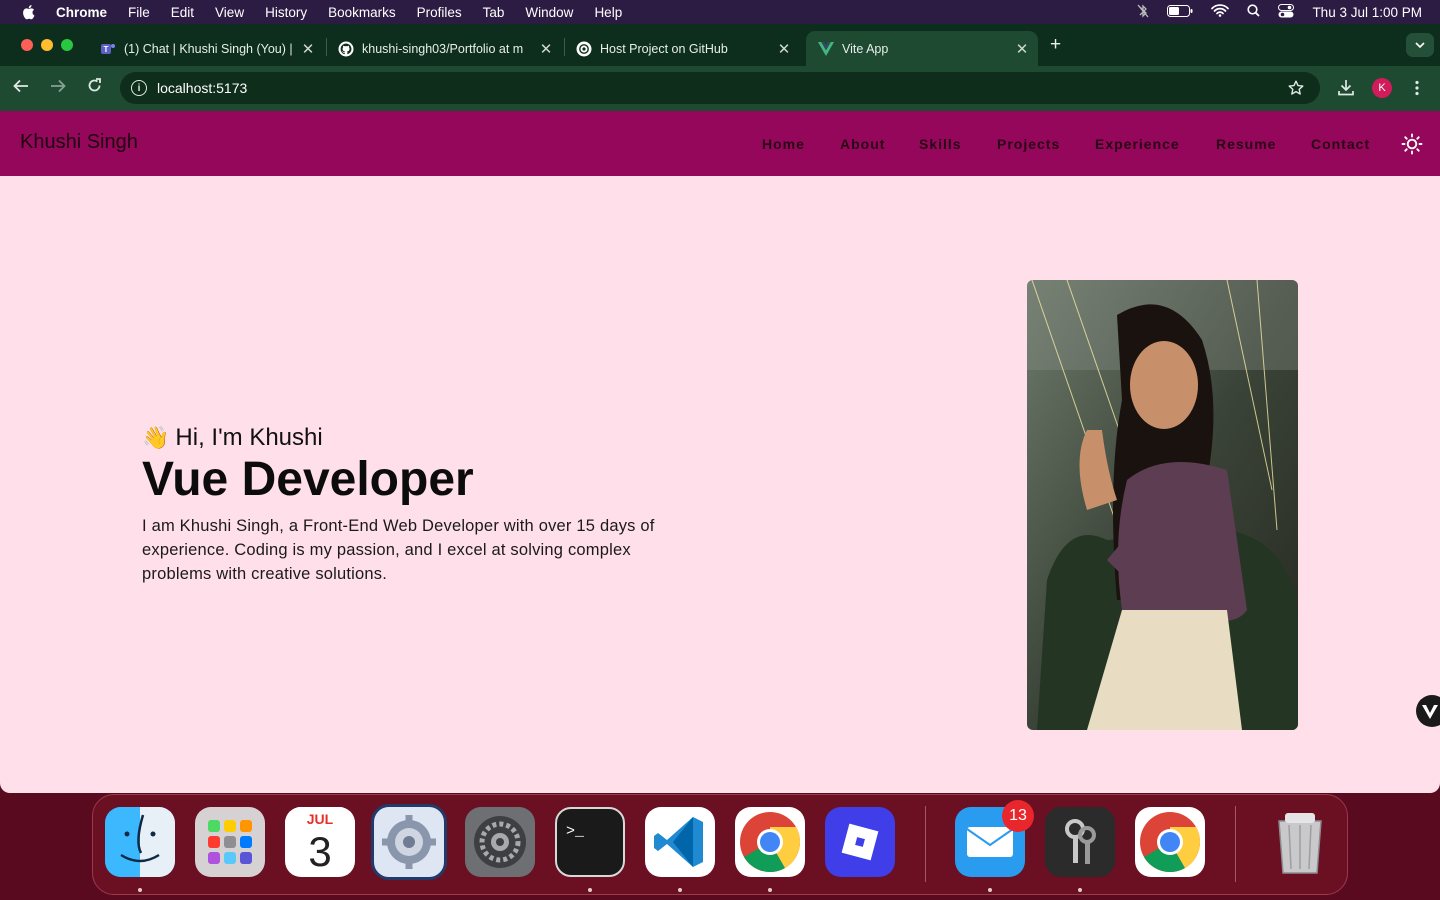 This screenshot has height=900, width=1440. I want to click on hero-greeting: 👋 Hi, I'm Khushi, so click(232, 438).